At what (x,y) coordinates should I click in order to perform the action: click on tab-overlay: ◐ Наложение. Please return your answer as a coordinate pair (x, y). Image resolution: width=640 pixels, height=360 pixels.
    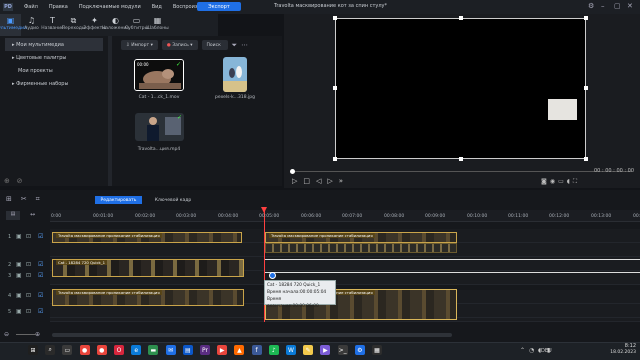
    Looking at the image, I should click on (115, 25).